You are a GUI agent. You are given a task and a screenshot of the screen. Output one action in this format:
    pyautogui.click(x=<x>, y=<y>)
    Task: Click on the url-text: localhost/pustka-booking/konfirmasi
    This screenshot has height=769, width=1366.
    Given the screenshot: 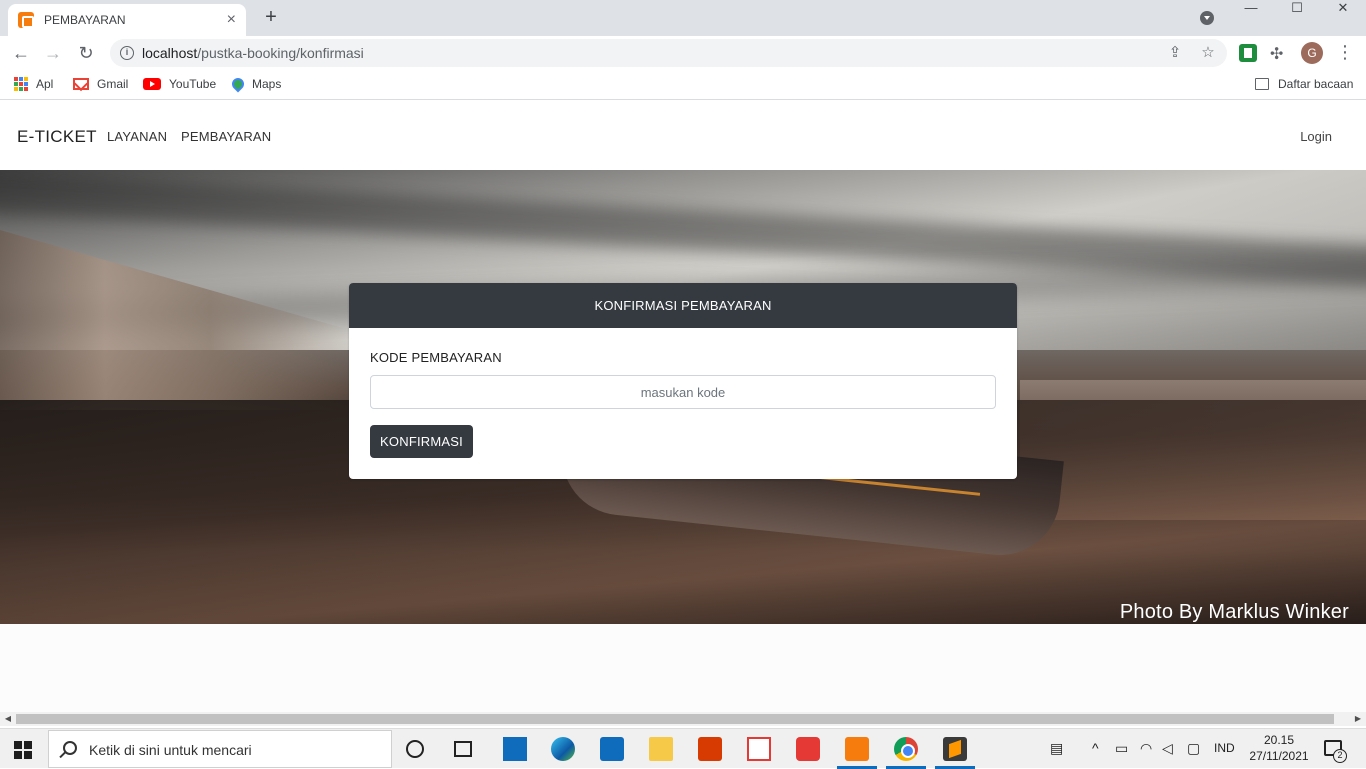 What is the action you would take?
    pyautogui.click(x=253, y=53)
    